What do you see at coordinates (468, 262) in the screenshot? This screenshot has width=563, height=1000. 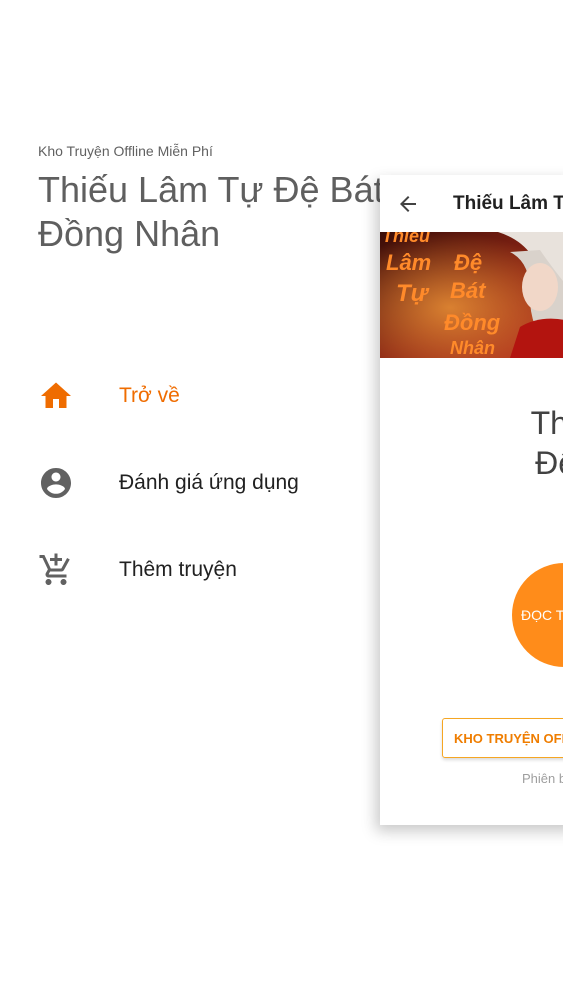 I see `cover-text-3: Đệ` at bounding box center [468, 262].